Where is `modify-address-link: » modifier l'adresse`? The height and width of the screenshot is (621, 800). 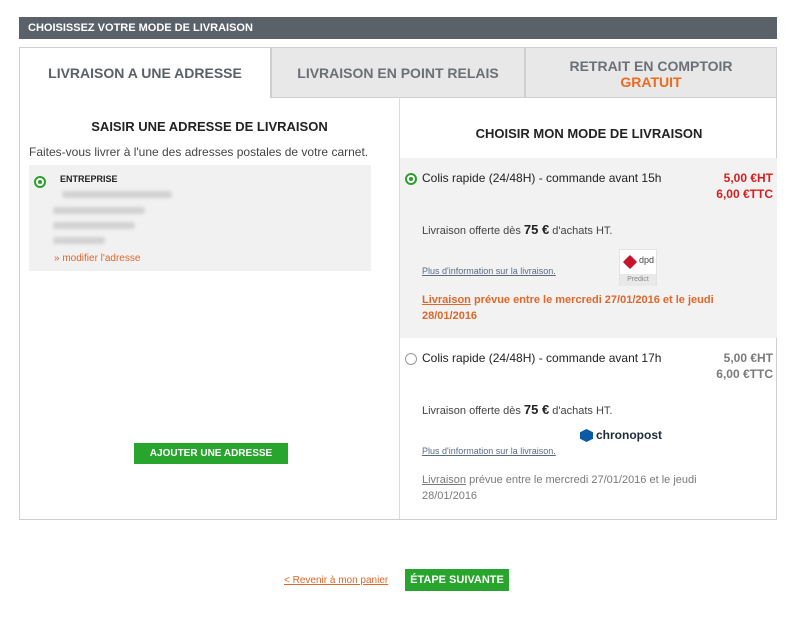 modify-address-link: » modifier l'adresse is located at coordinates (97, 258).